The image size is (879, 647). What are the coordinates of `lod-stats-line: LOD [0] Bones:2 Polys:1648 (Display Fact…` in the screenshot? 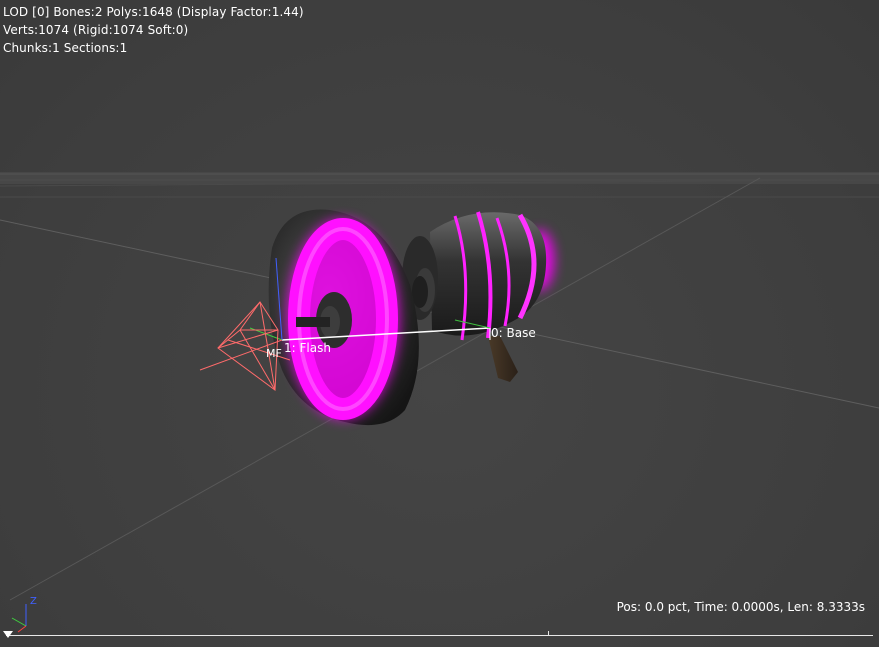 It's located at (153, 12).